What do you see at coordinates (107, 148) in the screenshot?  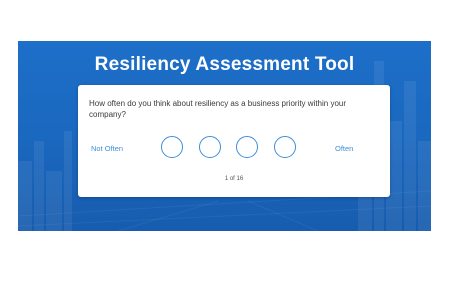 I see `scale-label-not-often: Not Often` at bounding box center [107, 148].